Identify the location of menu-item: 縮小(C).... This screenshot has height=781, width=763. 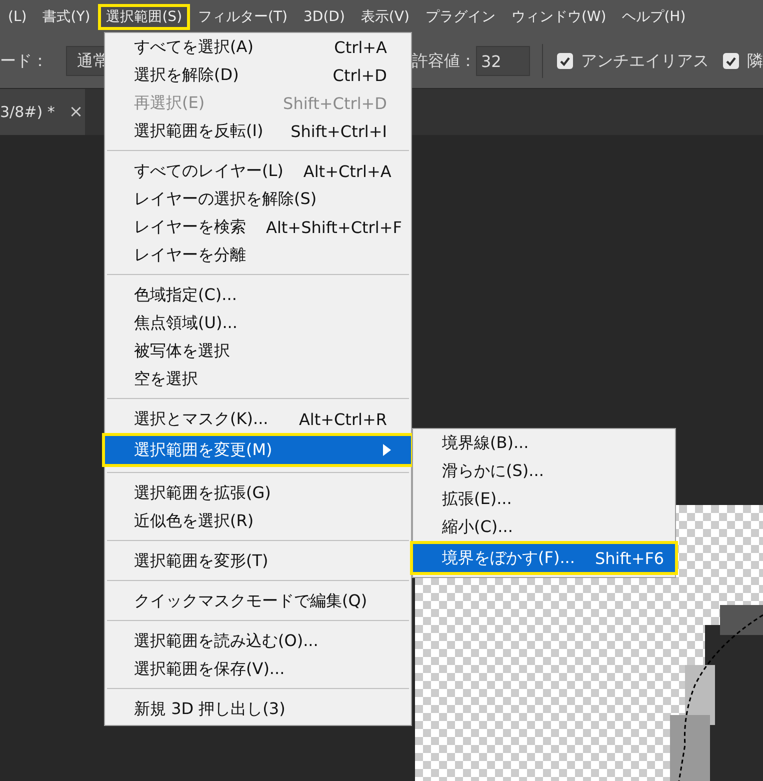
(544, 527).